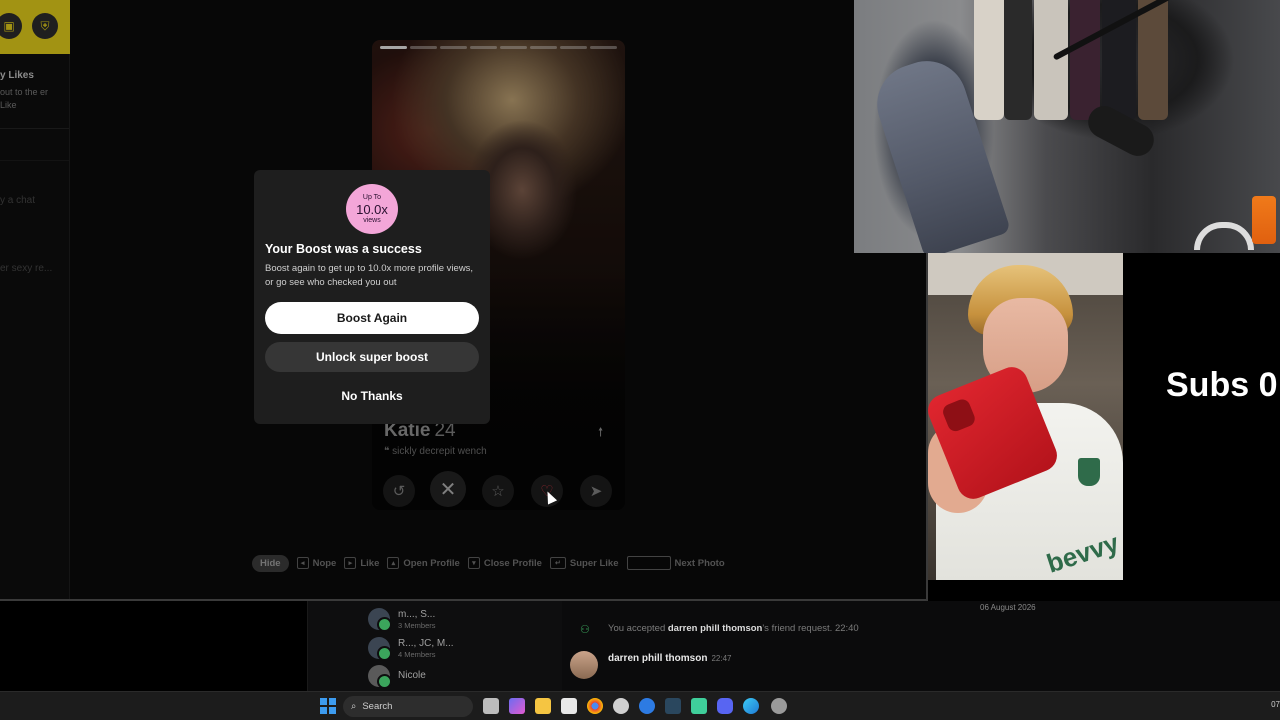 The image size is (1280, 720). Describe the element at coordinates (1067, 126) in the screenshot. I see `room-webcam-feed` at that location.